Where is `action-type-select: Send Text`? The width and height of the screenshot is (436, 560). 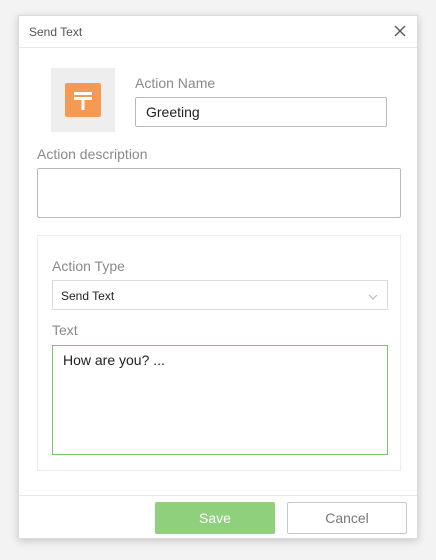
action-type-select: Send Text is located at coordinates (220, 295).